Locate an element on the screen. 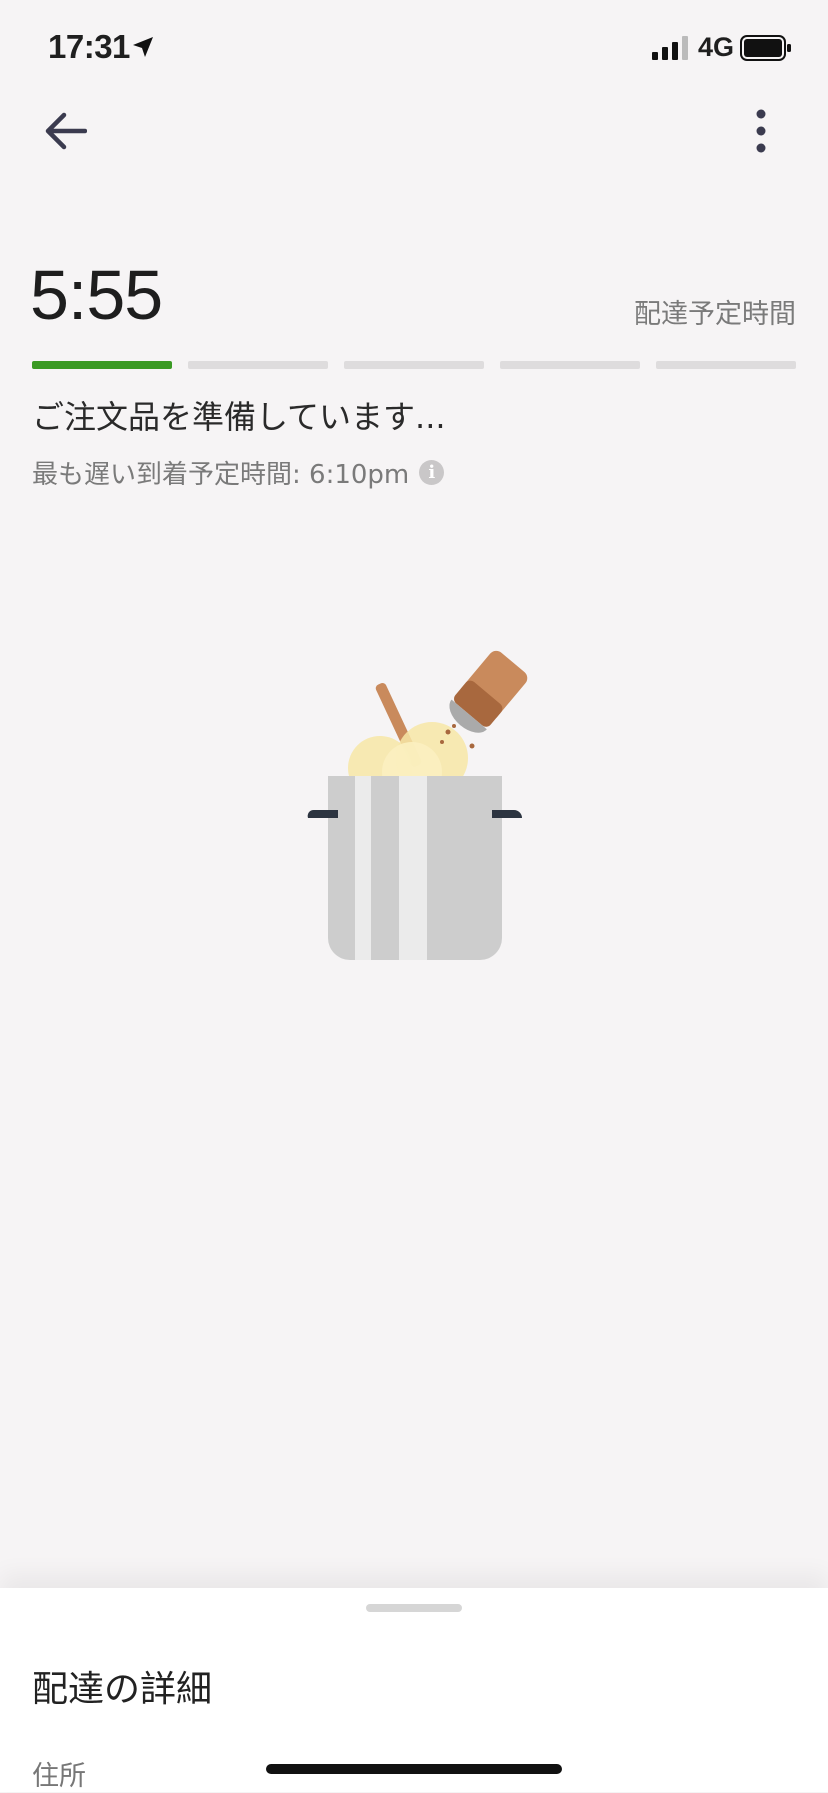  back-button is located at coordinates (65, 131).